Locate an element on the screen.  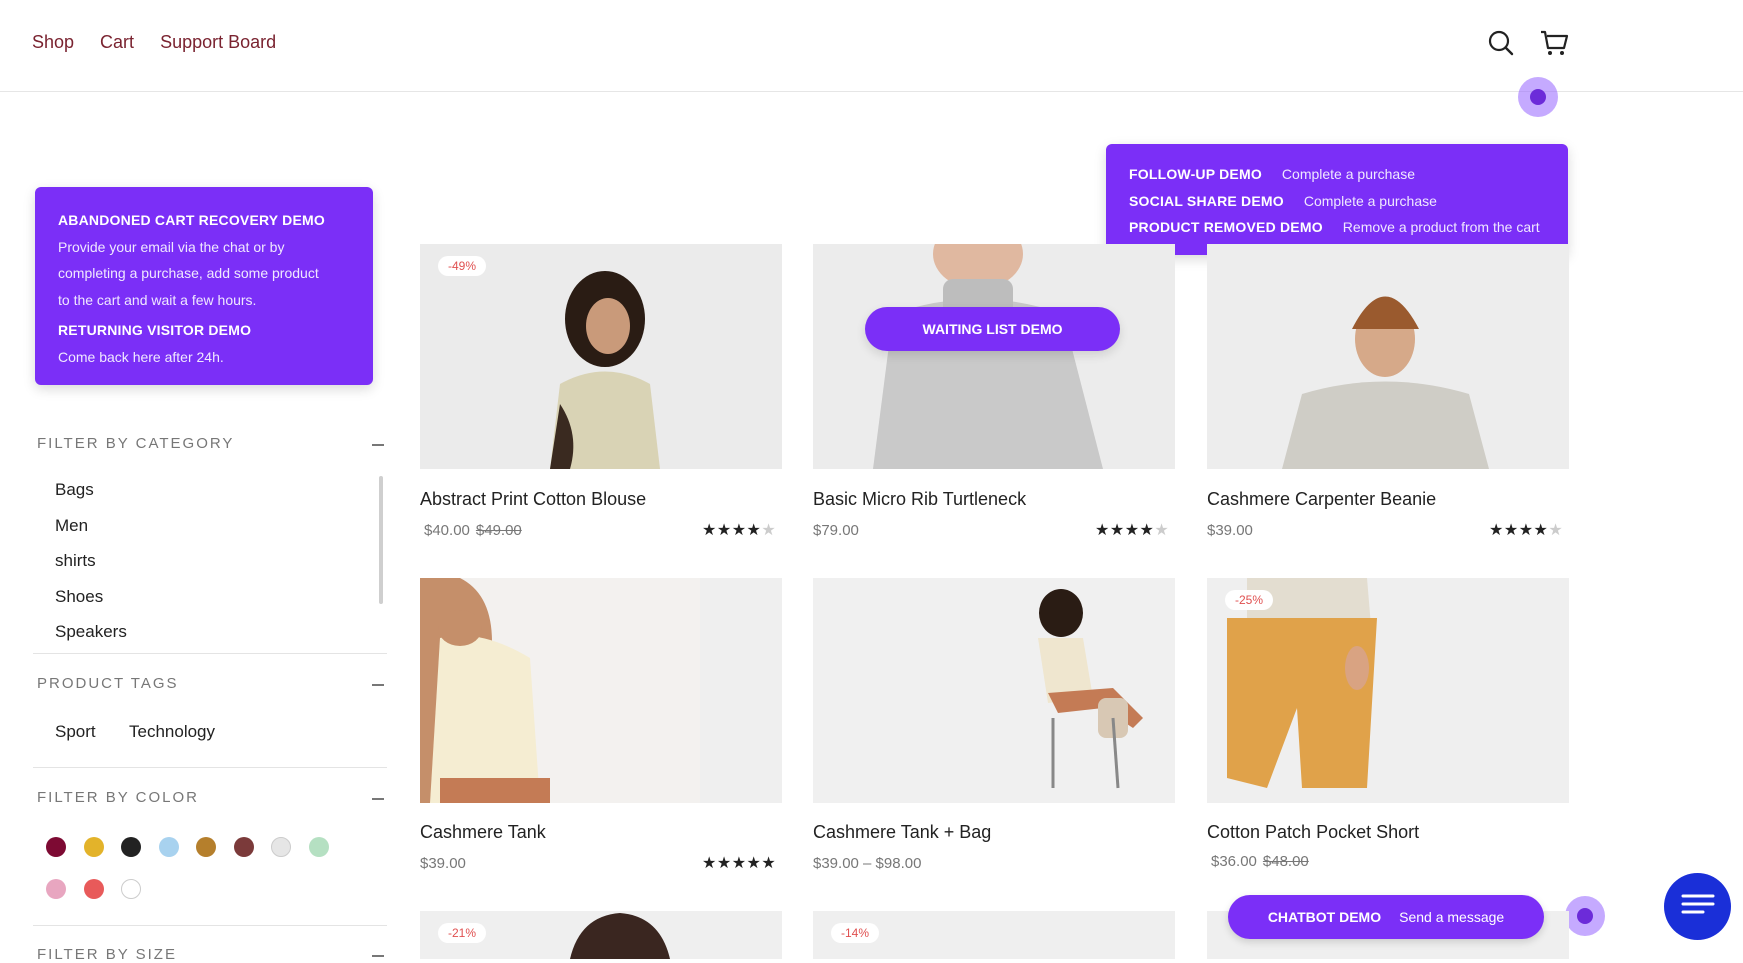
category-item: Speakers is located at coordinates (91, 632).